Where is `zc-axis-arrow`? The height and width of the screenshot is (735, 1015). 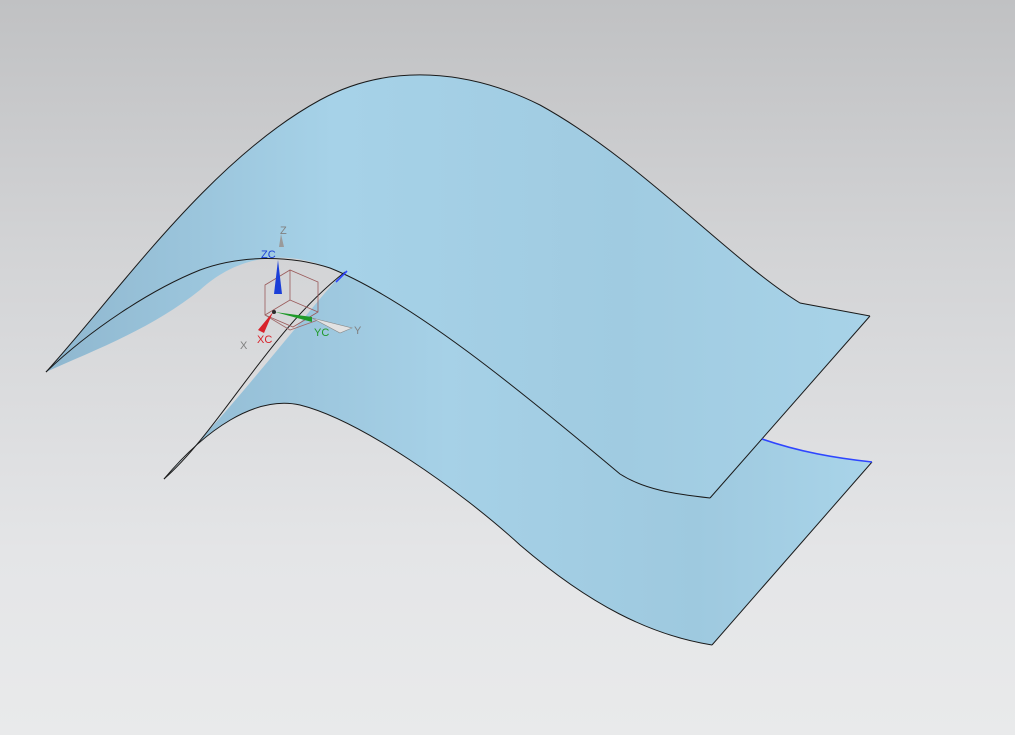 zc-axis-arrow is located at coordinates (278, 277).